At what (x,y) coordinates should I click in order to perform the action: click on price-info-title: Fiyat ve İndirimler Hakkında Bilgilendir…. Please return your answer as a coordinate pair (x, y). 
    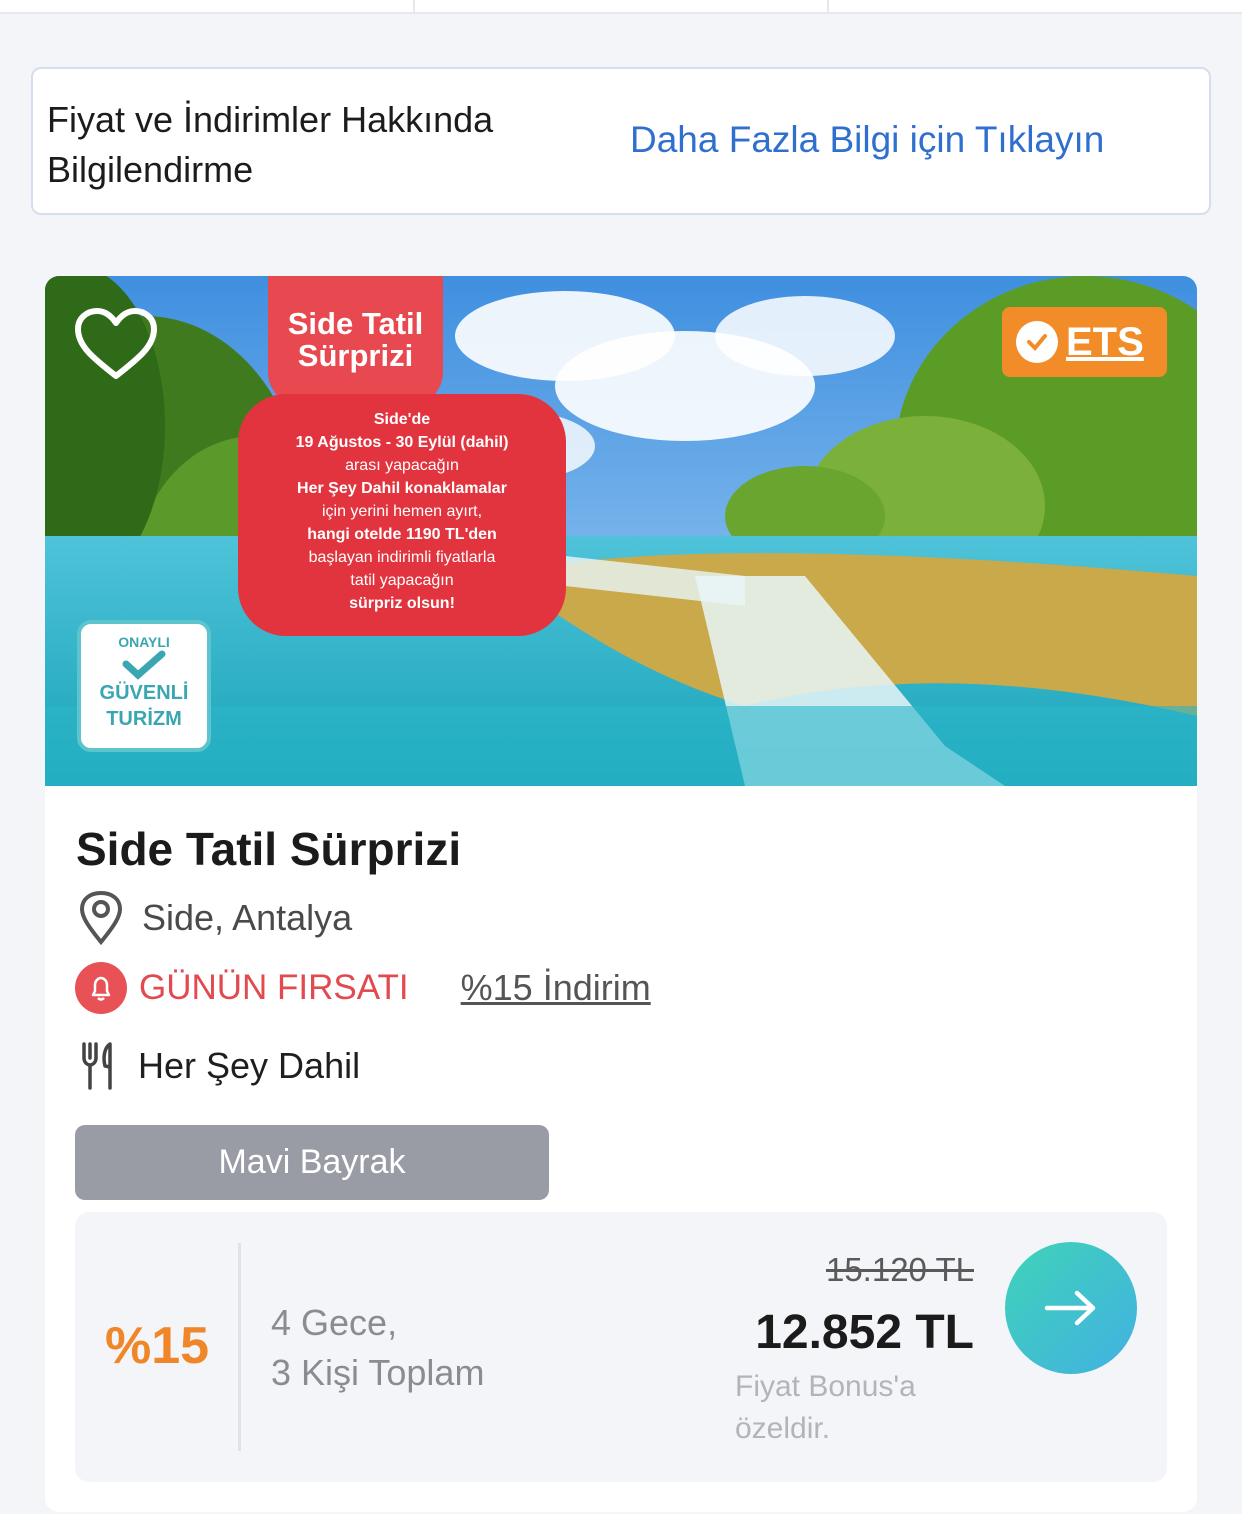
    Looking at the image, I should click on (270, 144).